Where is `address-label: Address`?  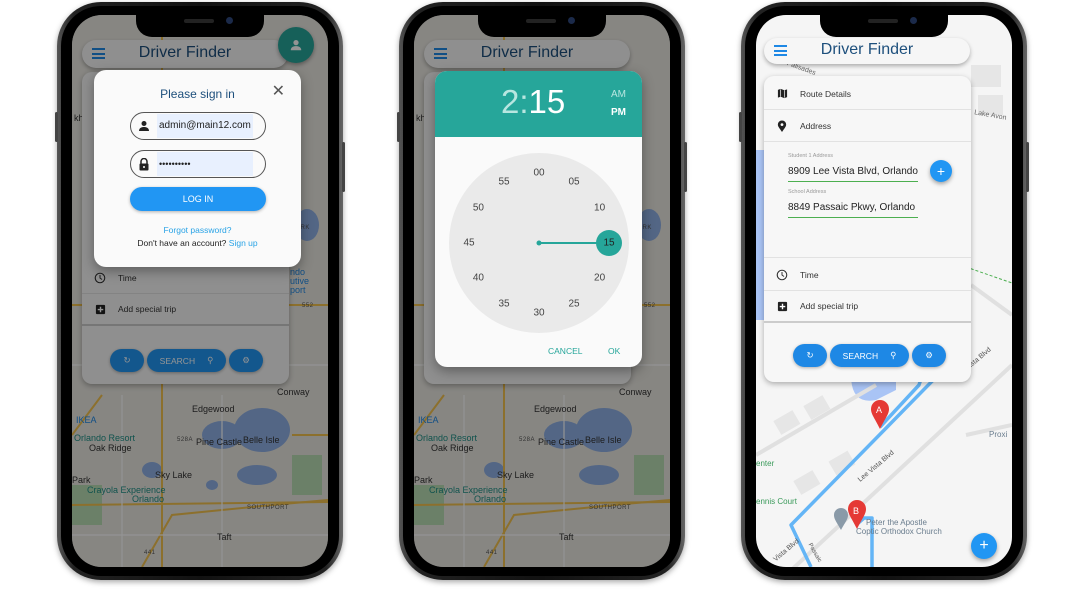
address-label: Address is located at coordinates (816, 125).